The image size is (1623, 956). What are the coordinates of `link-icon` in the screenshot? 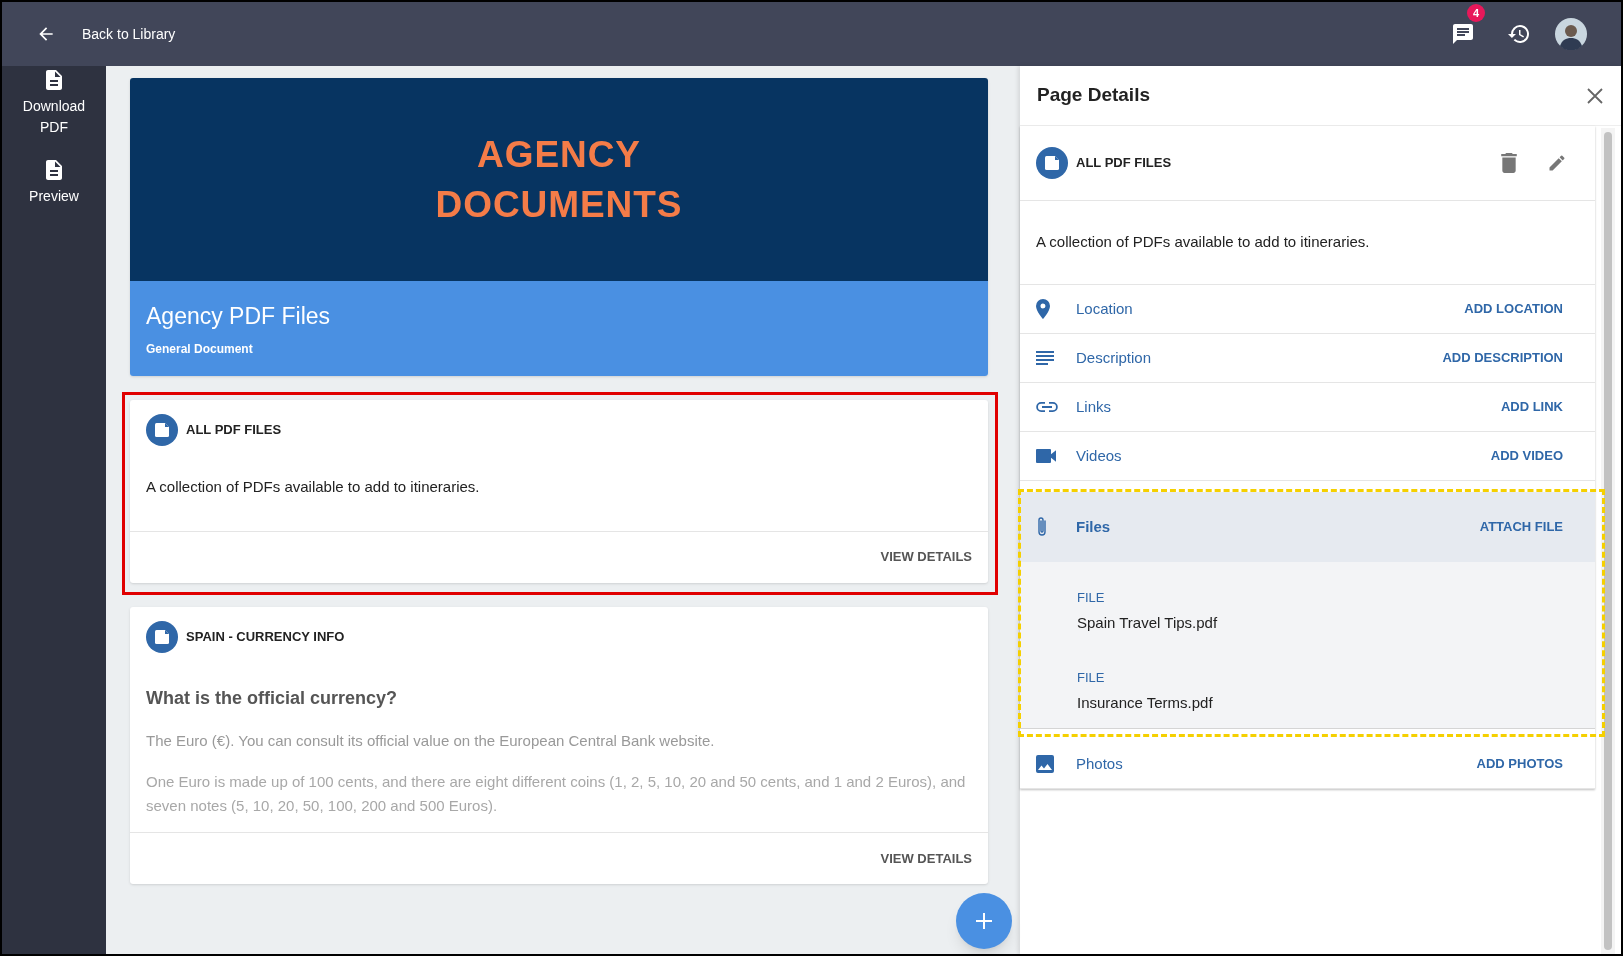 It's located at (1047, 407).